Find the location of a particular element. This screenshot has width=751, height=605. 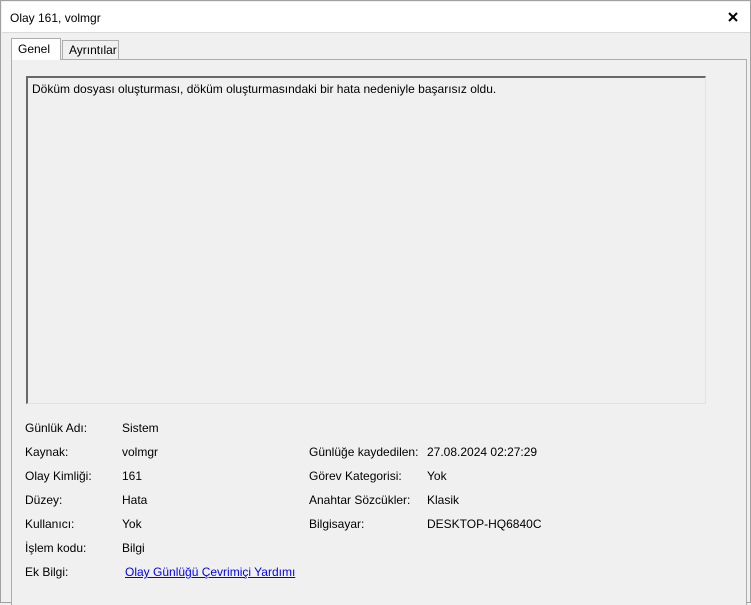

source-label: Kaynak: is located at coordinates (47, 452).